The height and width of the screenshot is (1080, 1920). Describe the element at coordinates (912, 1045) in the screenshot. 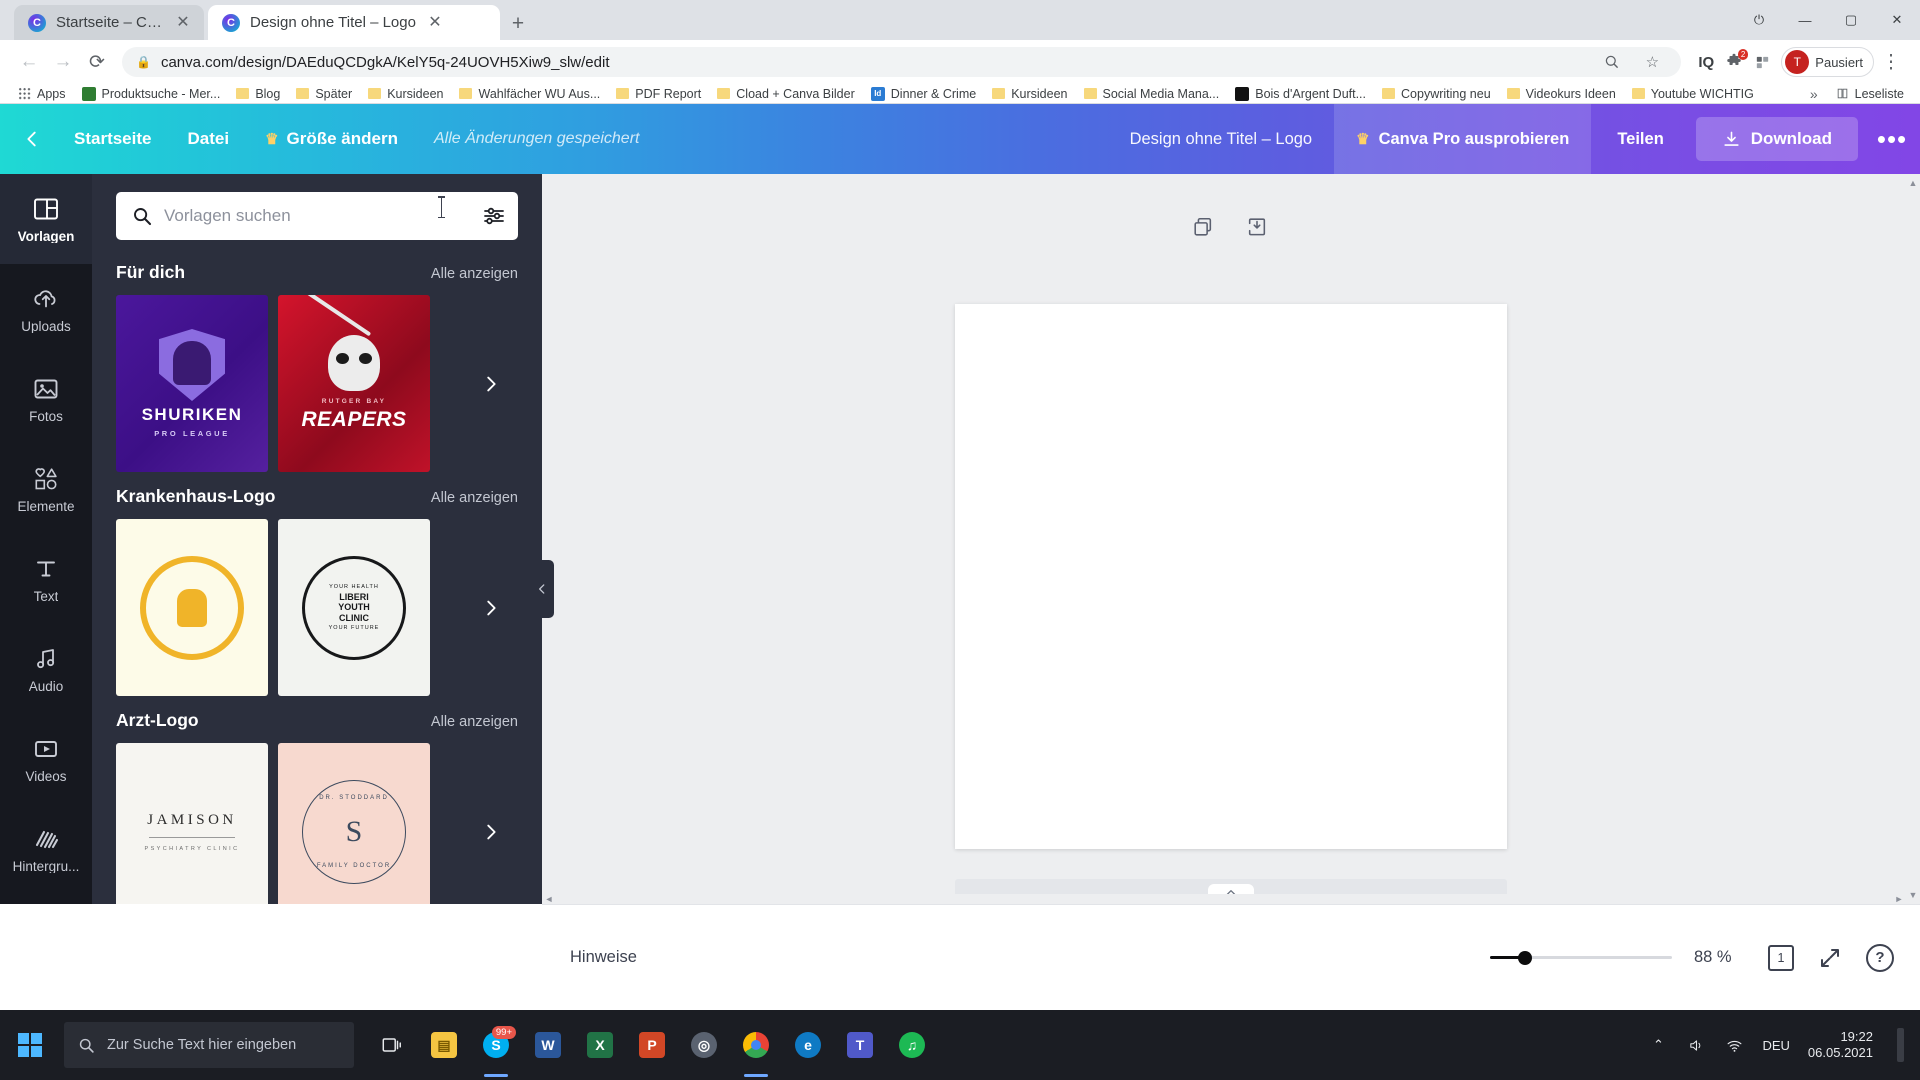

I see `spotify-icon: ♫` at that location.